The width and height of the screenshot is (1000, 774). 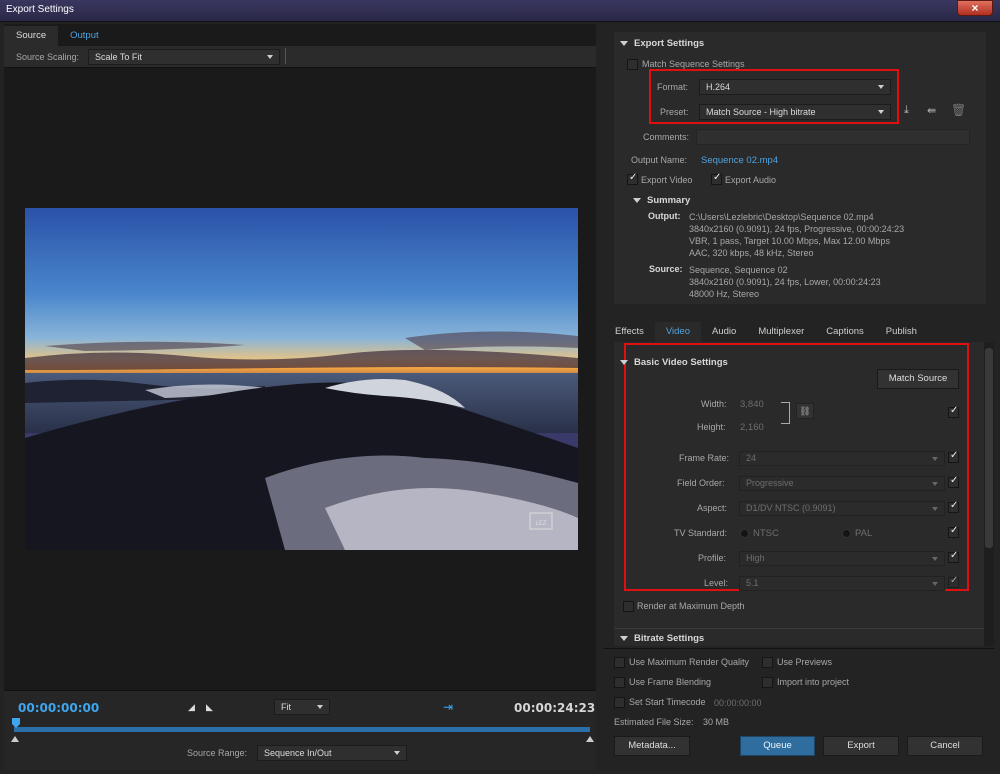 What do you see at coordinates (681, 362) in the screenshot?
I see `basic-video-header-label: Basic Video Settings` at bounding box center [681, 362].